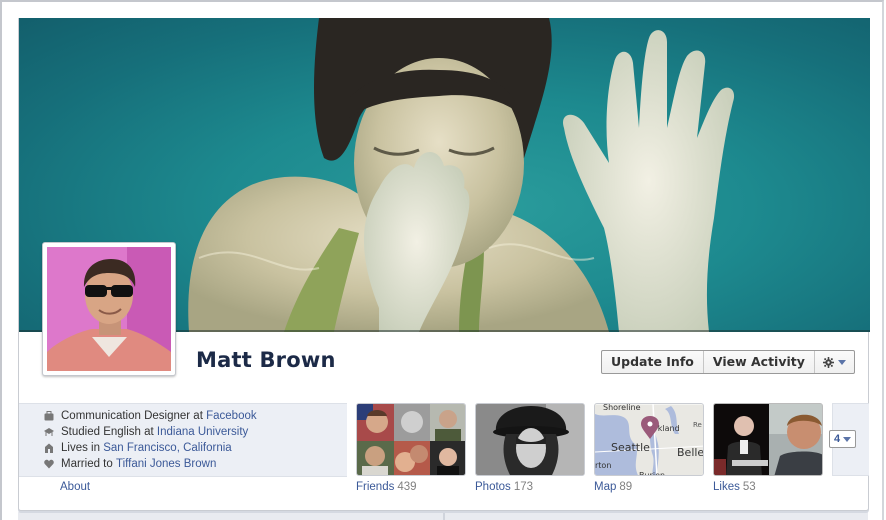 This screenshot has width=886, height=520. Describe the element at coordinates (49, 464) in the screenshot. I see `heart-icon` at that location.